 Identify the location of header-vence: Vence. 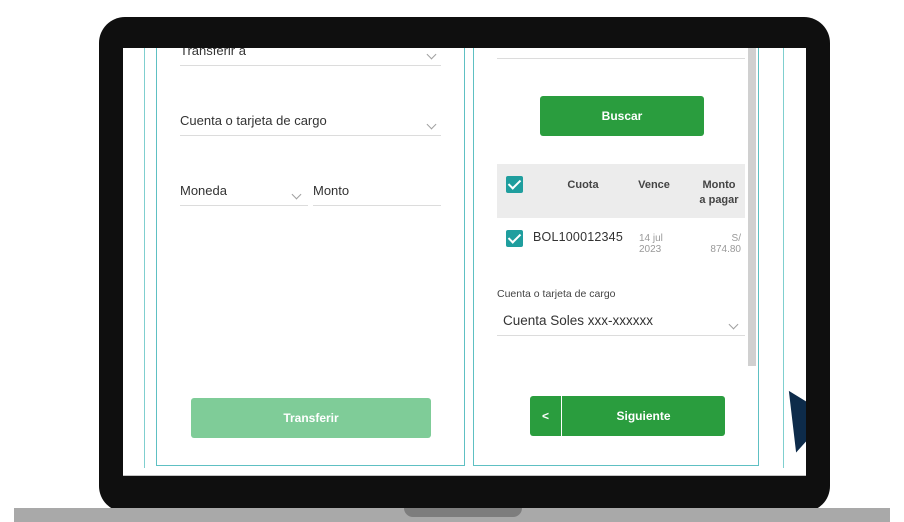
(654, 185).